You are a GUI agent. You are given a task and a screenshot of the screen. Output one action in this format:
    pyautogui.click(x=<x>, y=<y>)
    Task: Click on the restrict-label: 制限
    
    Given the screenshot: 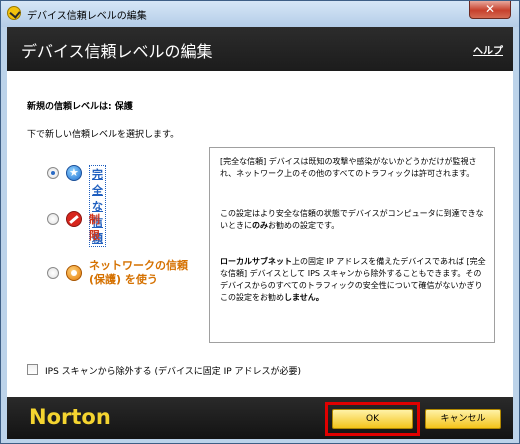 What is the action you would take?
    pyautogui.click(x=94, y=227)
    